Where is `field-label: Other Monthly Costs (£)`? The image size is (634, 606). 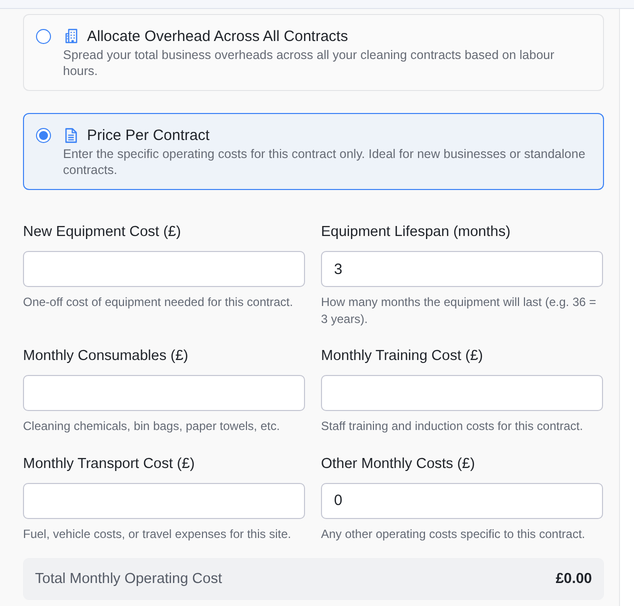 field-label: Other Monthly Costs (£) is located at coordinates (398, 463).